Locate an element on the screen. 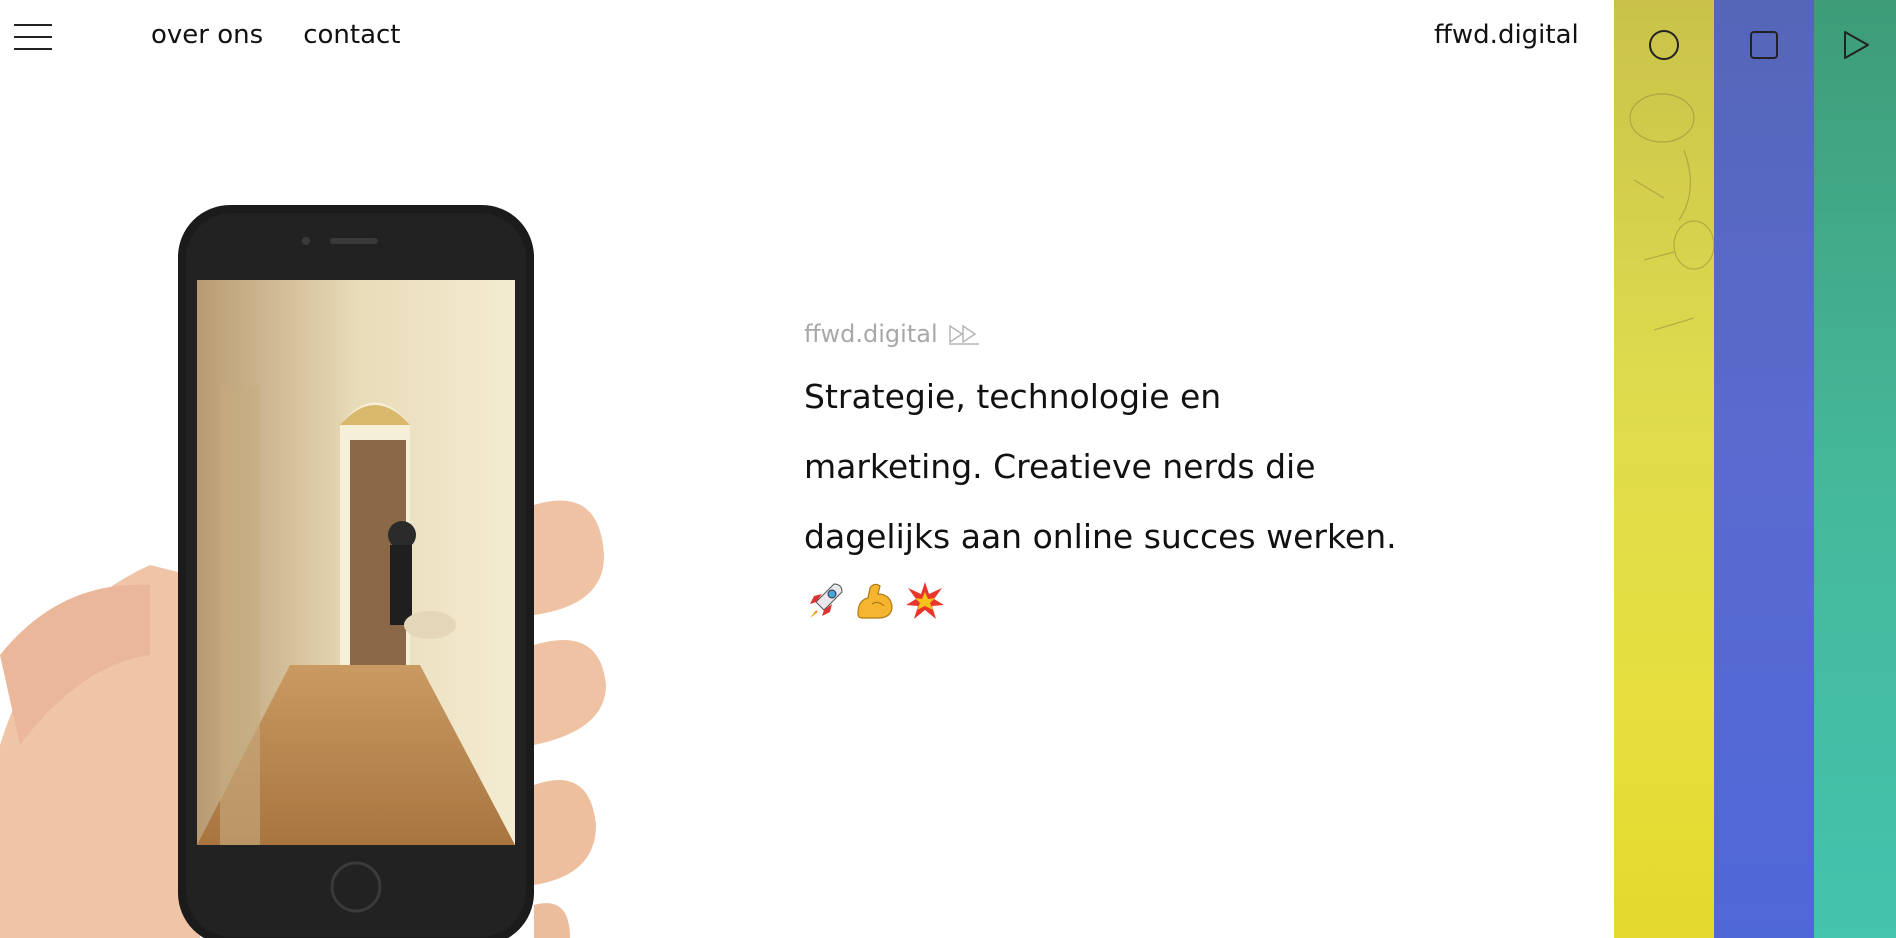 Image resolution: width=1896 pixels, height=938 pixels. nav-link-contact: contact is located at coordinates (351, 35).